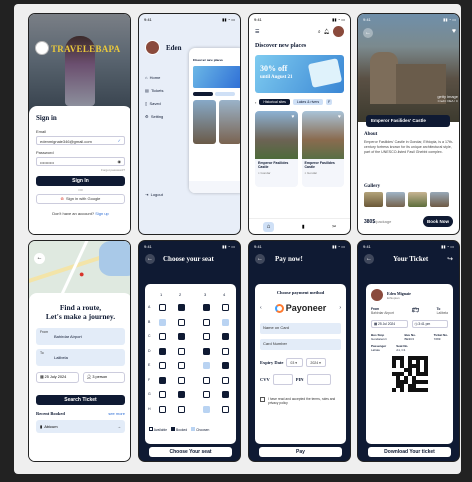  Describe the element at coordinates (102, 213) in the screenshot. I see `sign-up-link: Sign up` at that location.